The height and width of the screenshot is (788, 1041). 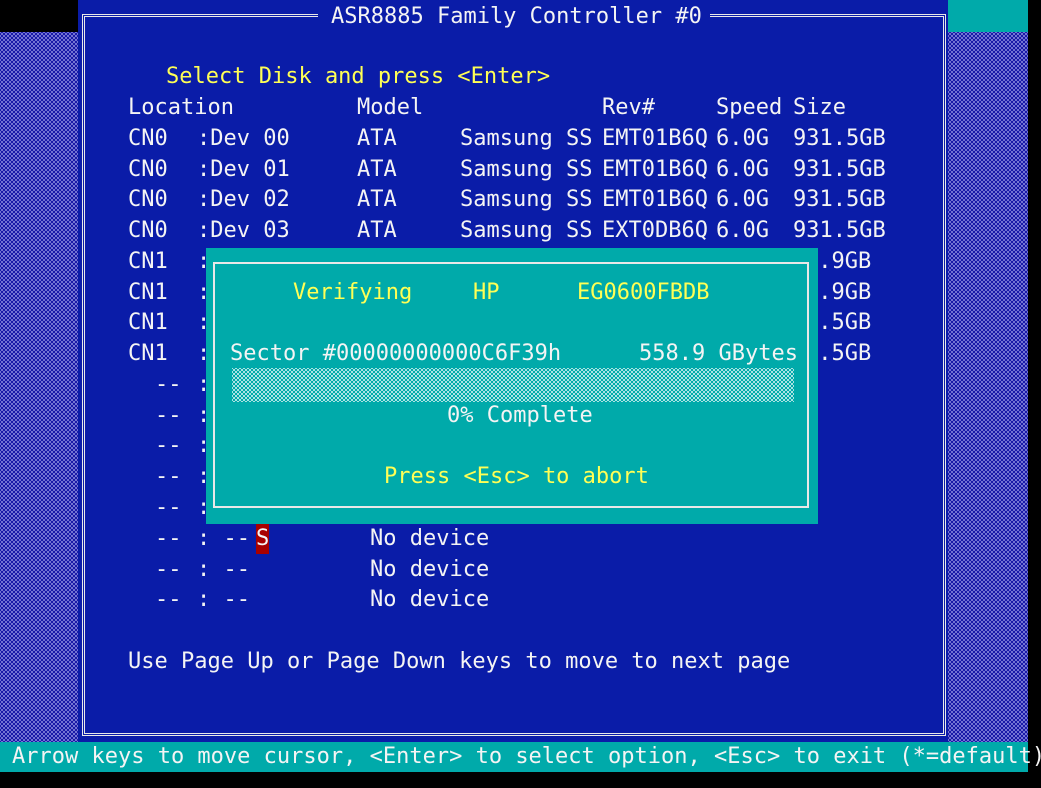 I want to click on top-left-corner, so click(x=39, y=16).